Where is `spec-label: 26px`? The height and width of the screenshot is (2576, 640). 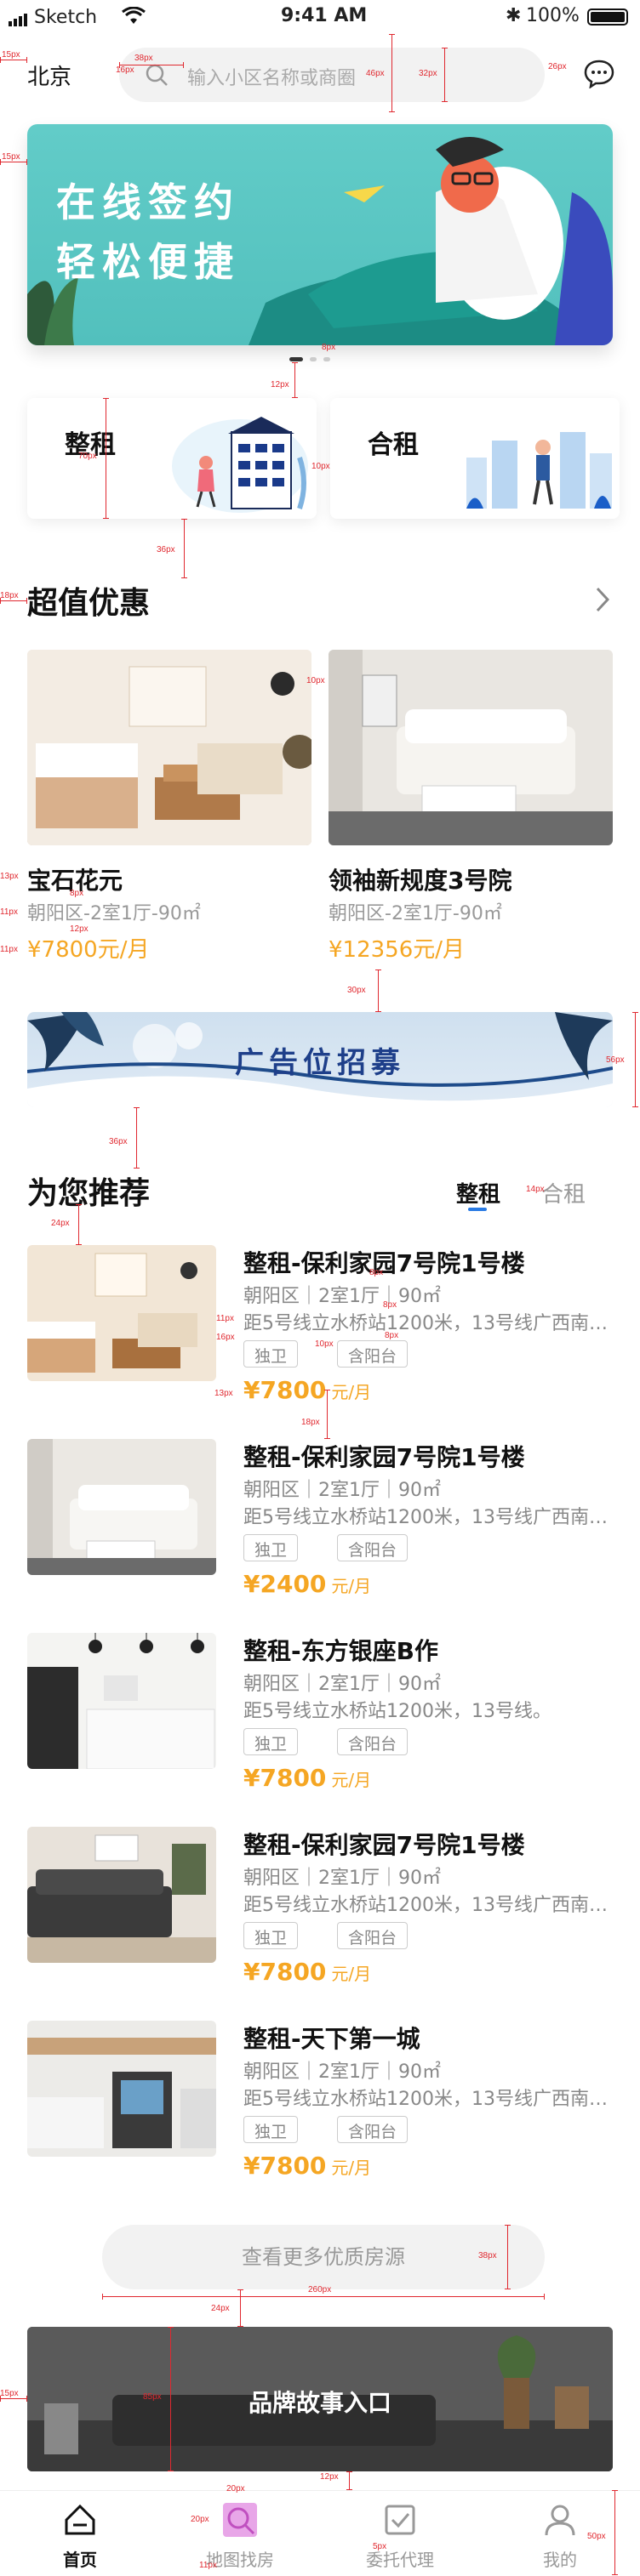
spec-label: 26px is located at coordinates (557, 66).